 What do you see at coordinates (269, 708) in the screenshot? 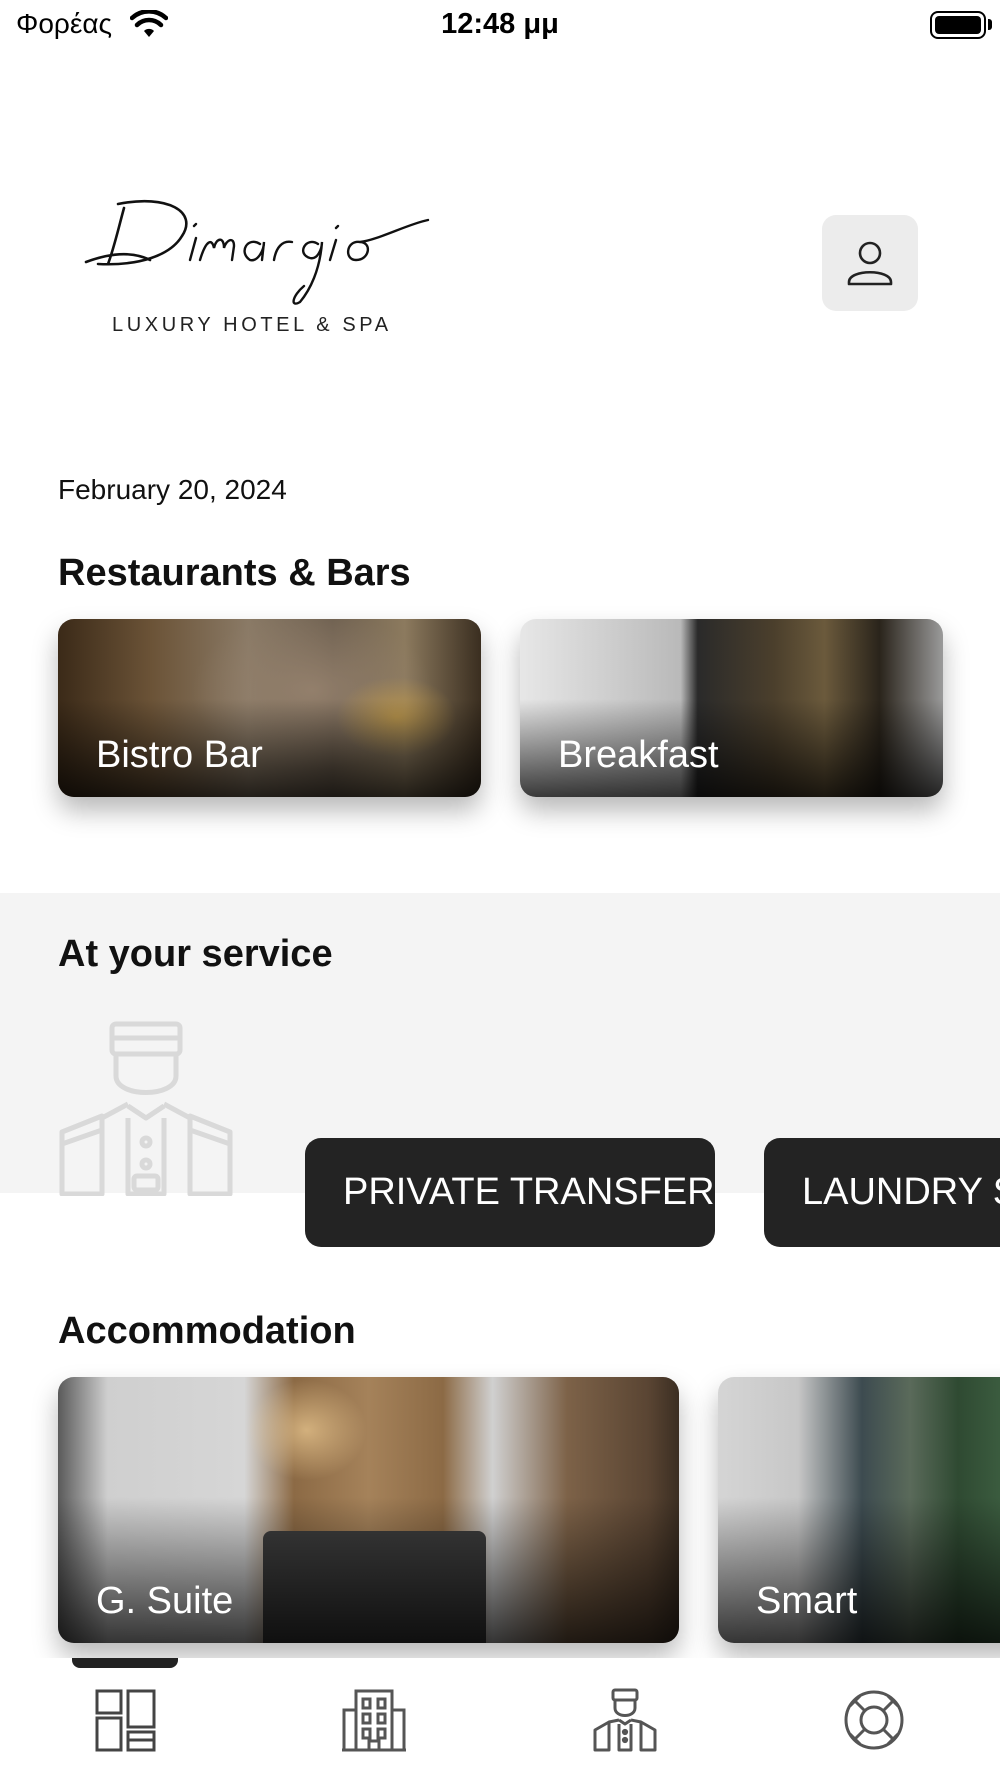
I see `restaurant-card-bistro-bar: Bistro Bar` at bounding box center [269, 708].